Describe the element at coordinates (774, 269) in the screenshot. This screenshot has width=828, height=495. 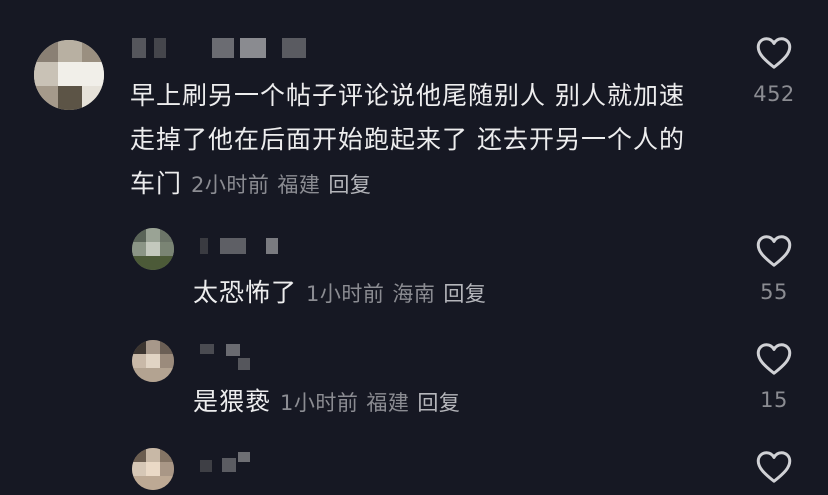
I see `like-button: 55` at that location.